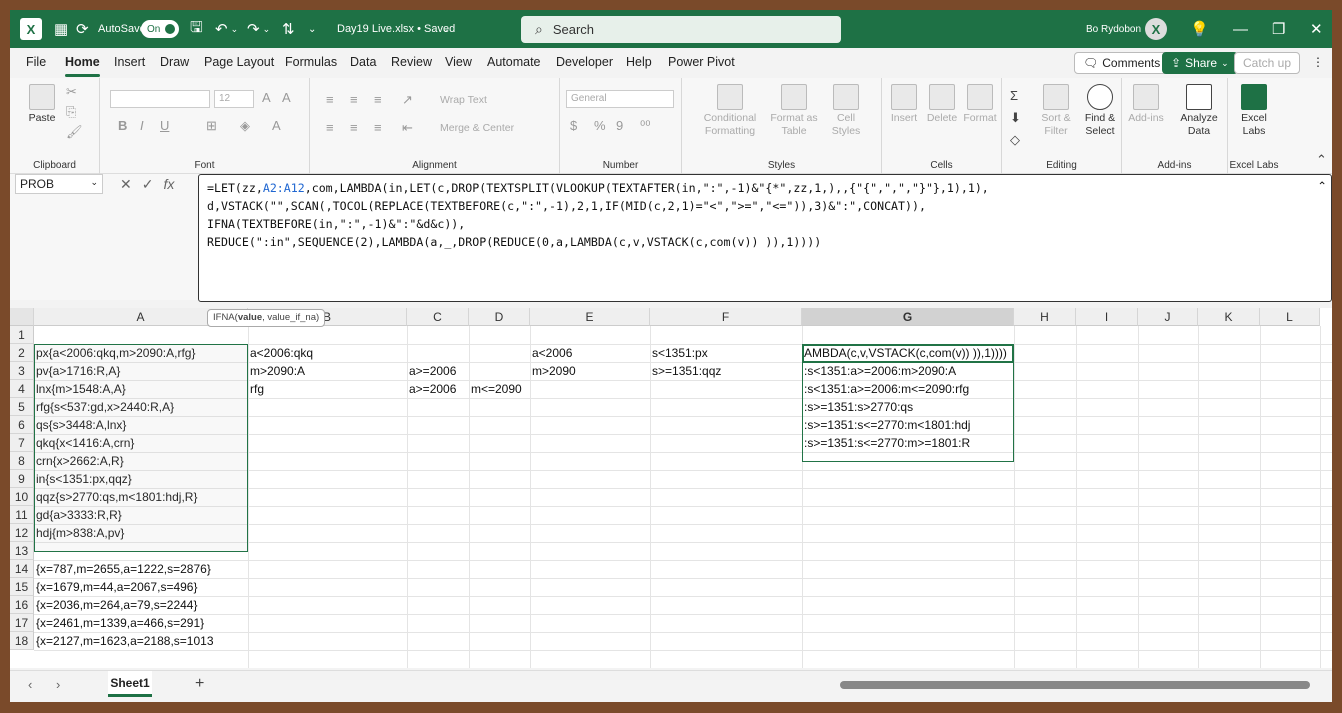 This screenshot has width=1342, height=713. I want to click on collapse-formula-icon: ⌃, so click(1322, 186).